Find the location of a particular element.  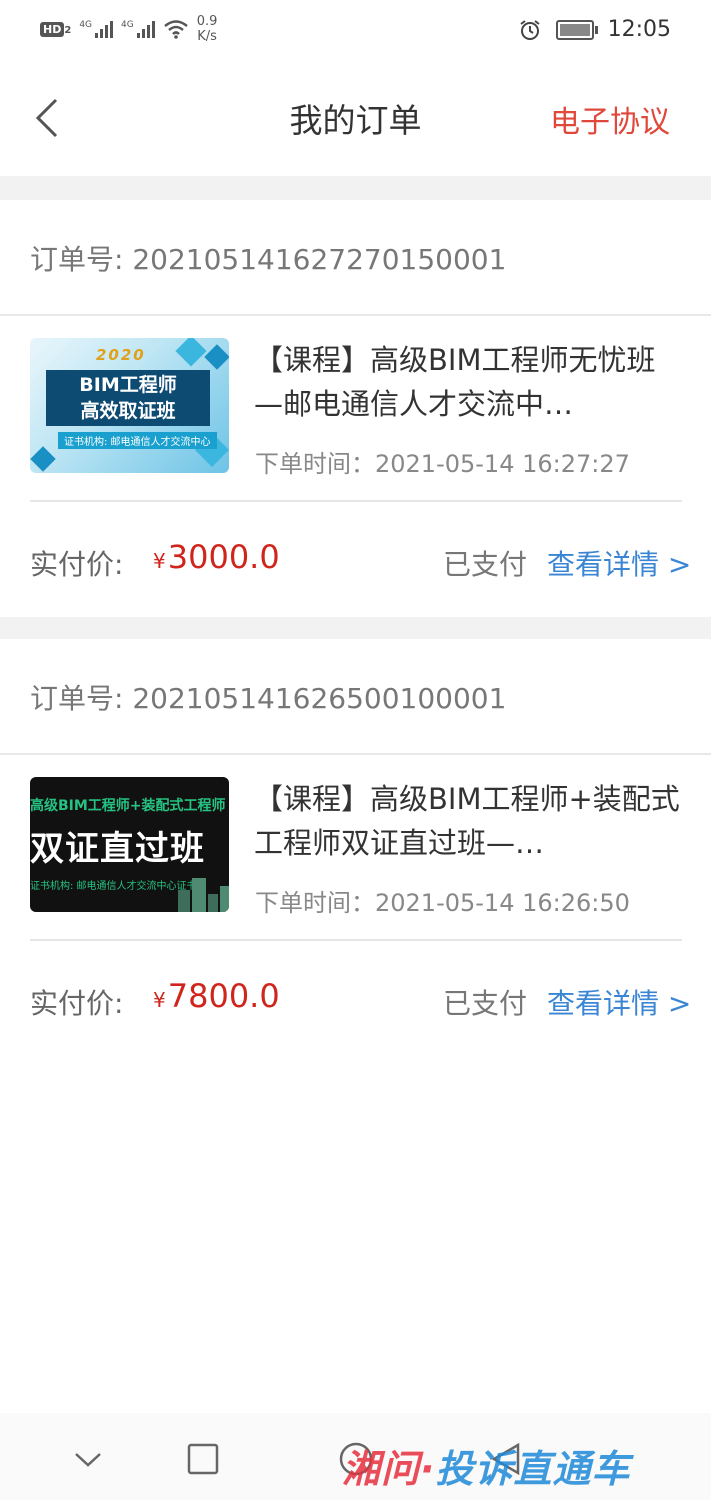

page-header: 我的订单 电子协议 is located at coordinates (355, 118).